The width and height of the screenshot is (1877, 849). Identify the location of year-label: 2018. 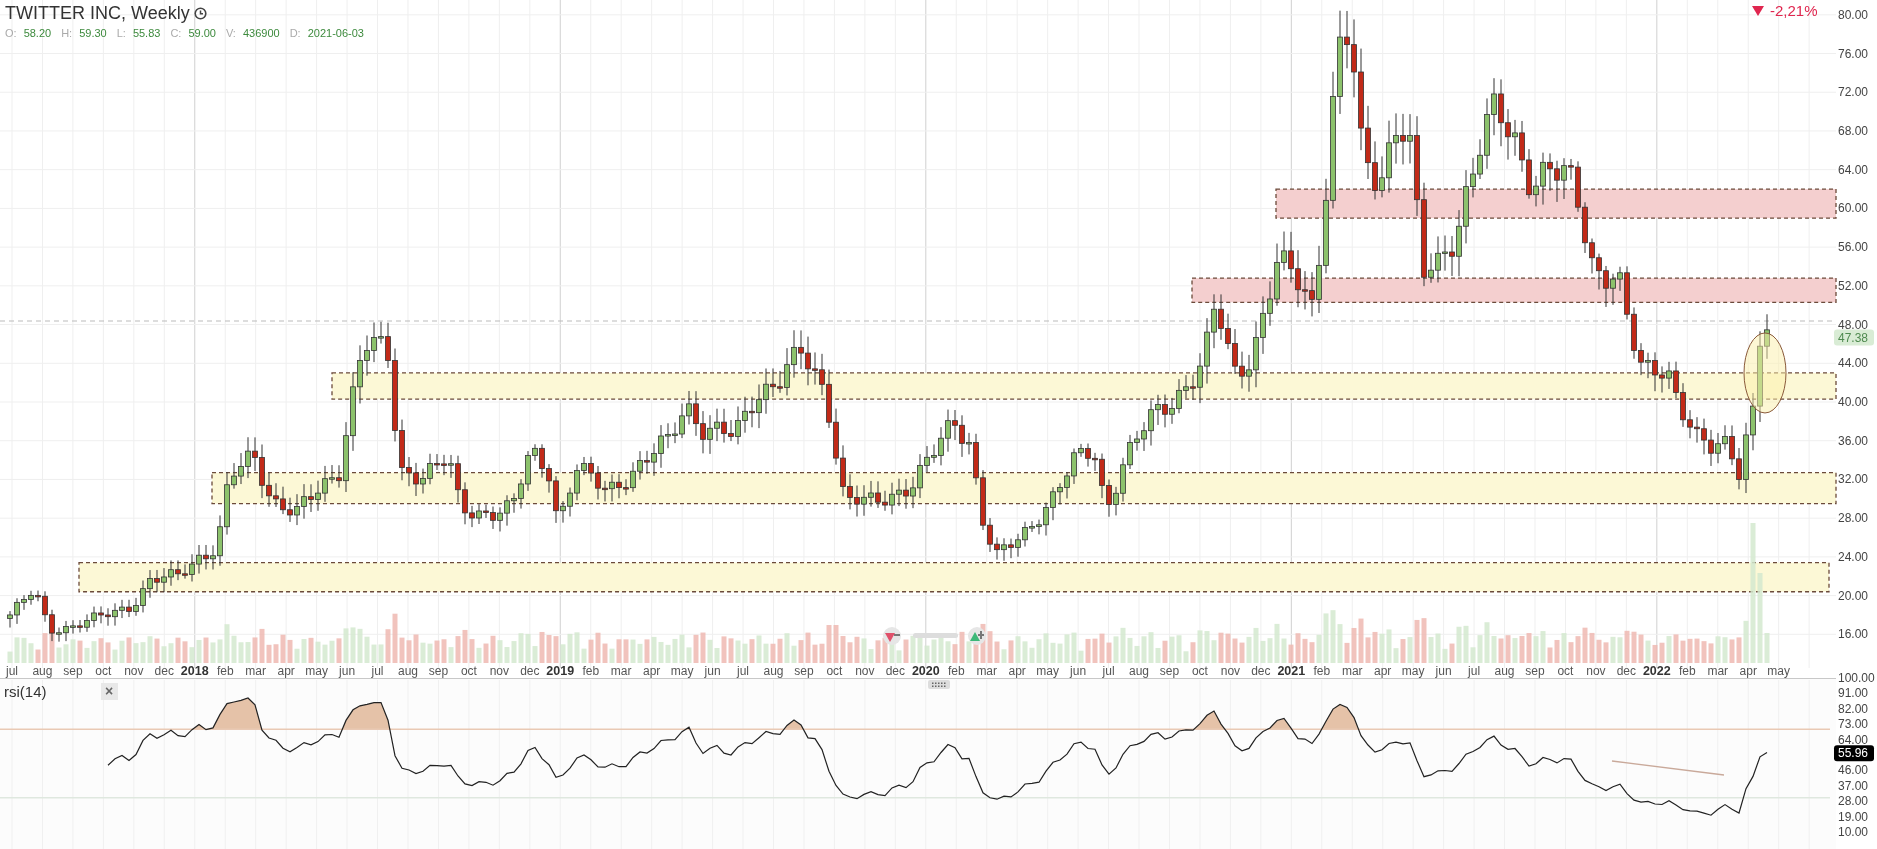
(194, 671).